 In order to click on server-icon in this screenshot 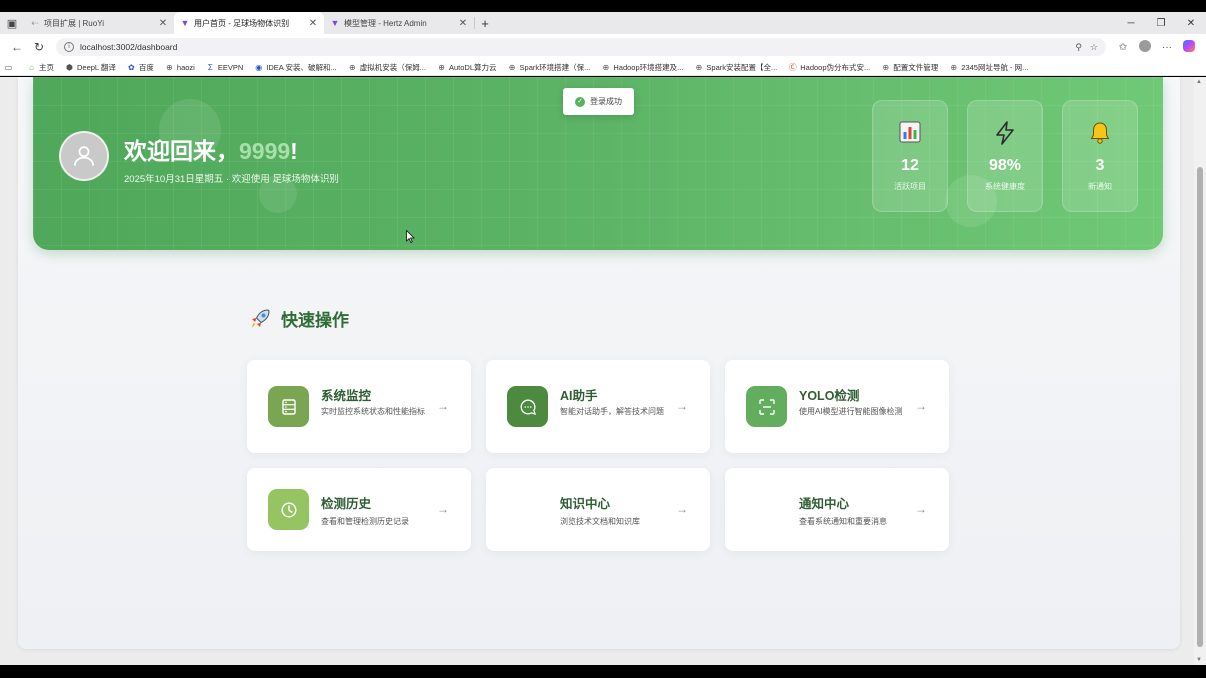, I will do `click(288, 406)`.